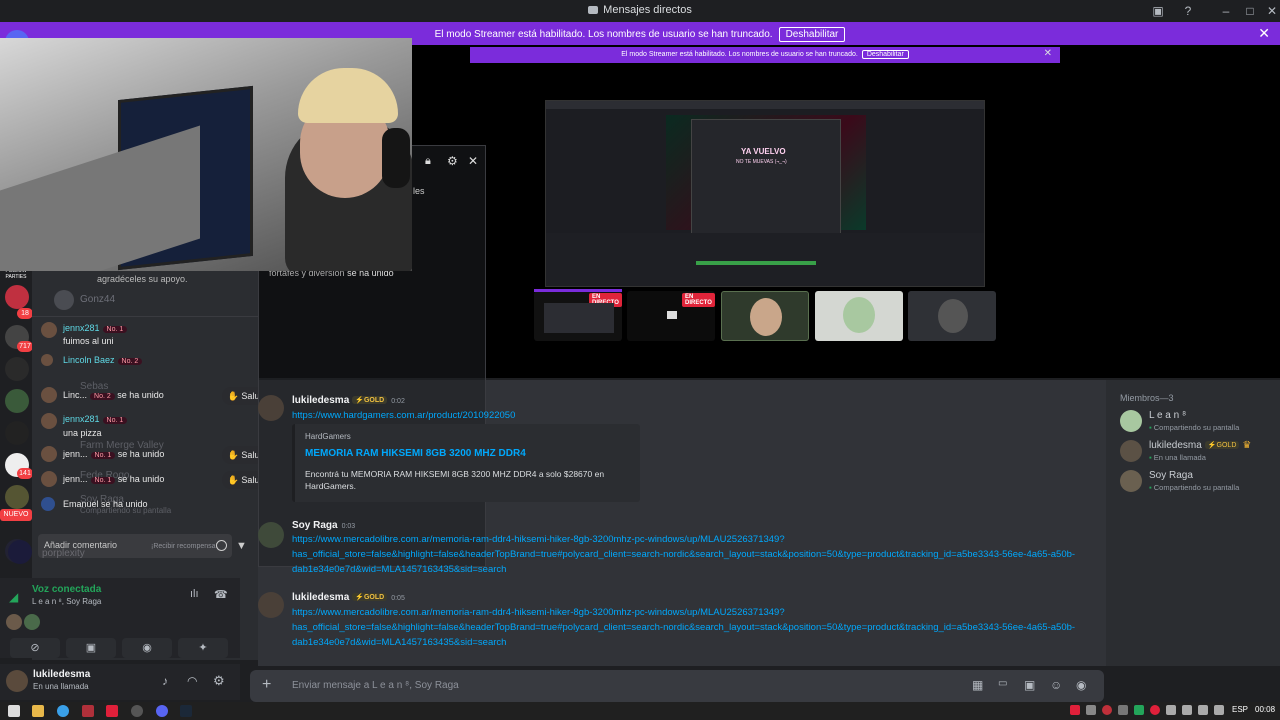 The image size is (1280, 720). Describe the element at coordinates (194, 594) in the screenshot. I see `noise-suppression-icon: ılı` at that location.